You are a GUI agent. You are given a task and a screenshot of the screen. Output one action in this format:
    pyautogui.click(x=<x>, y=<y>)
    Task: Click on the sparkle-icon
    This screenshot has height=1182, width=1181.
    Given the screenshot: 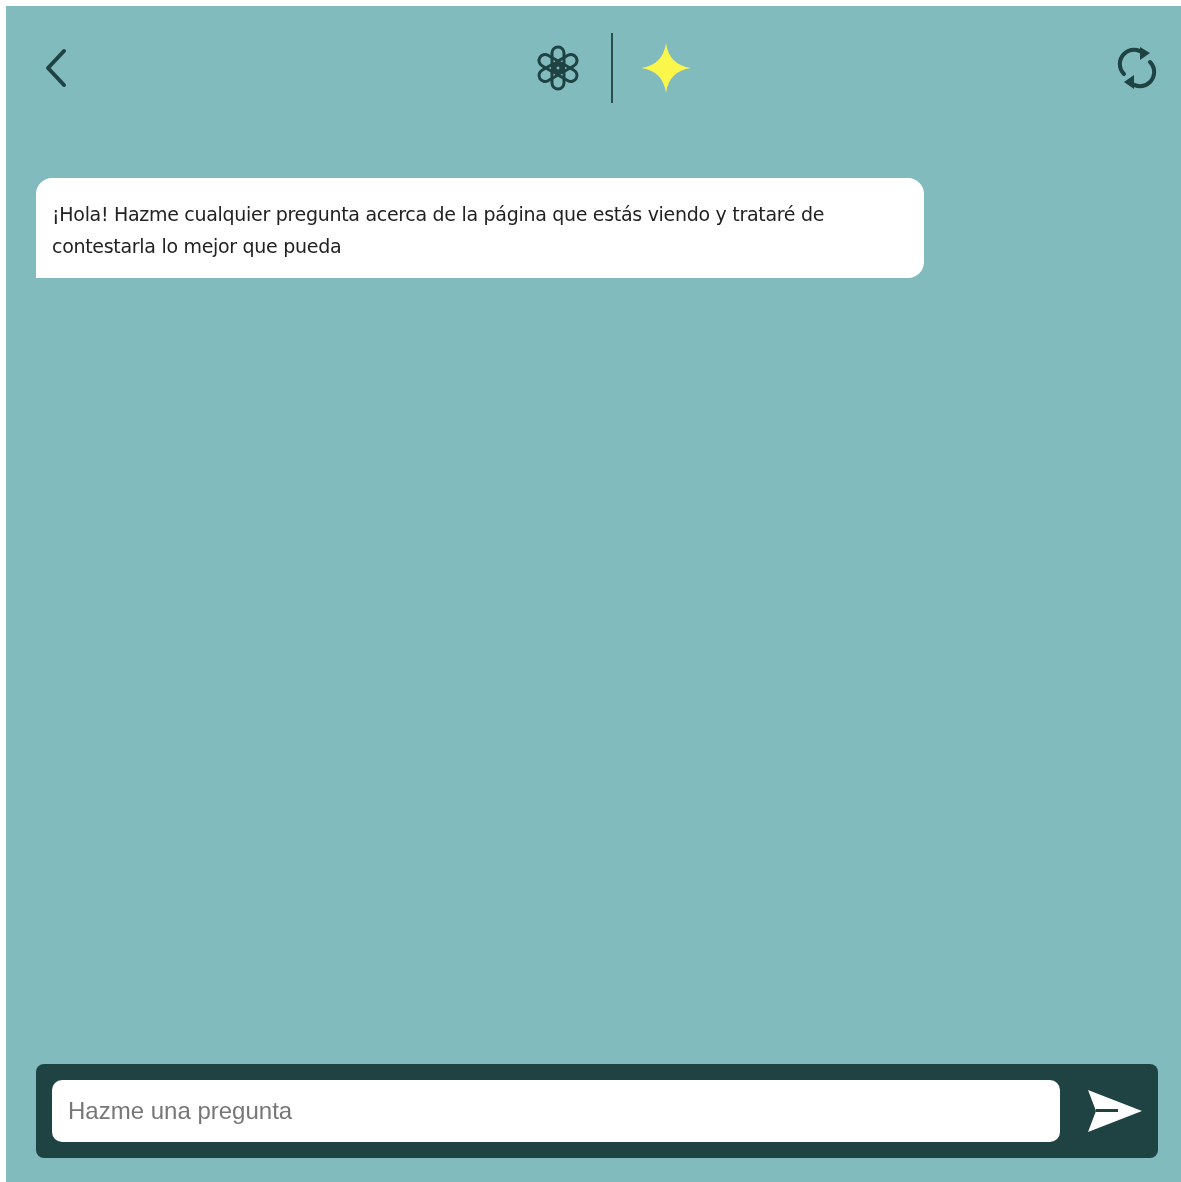 What is the action you would take?
    pyautogui.click(x=666, y=68)
    